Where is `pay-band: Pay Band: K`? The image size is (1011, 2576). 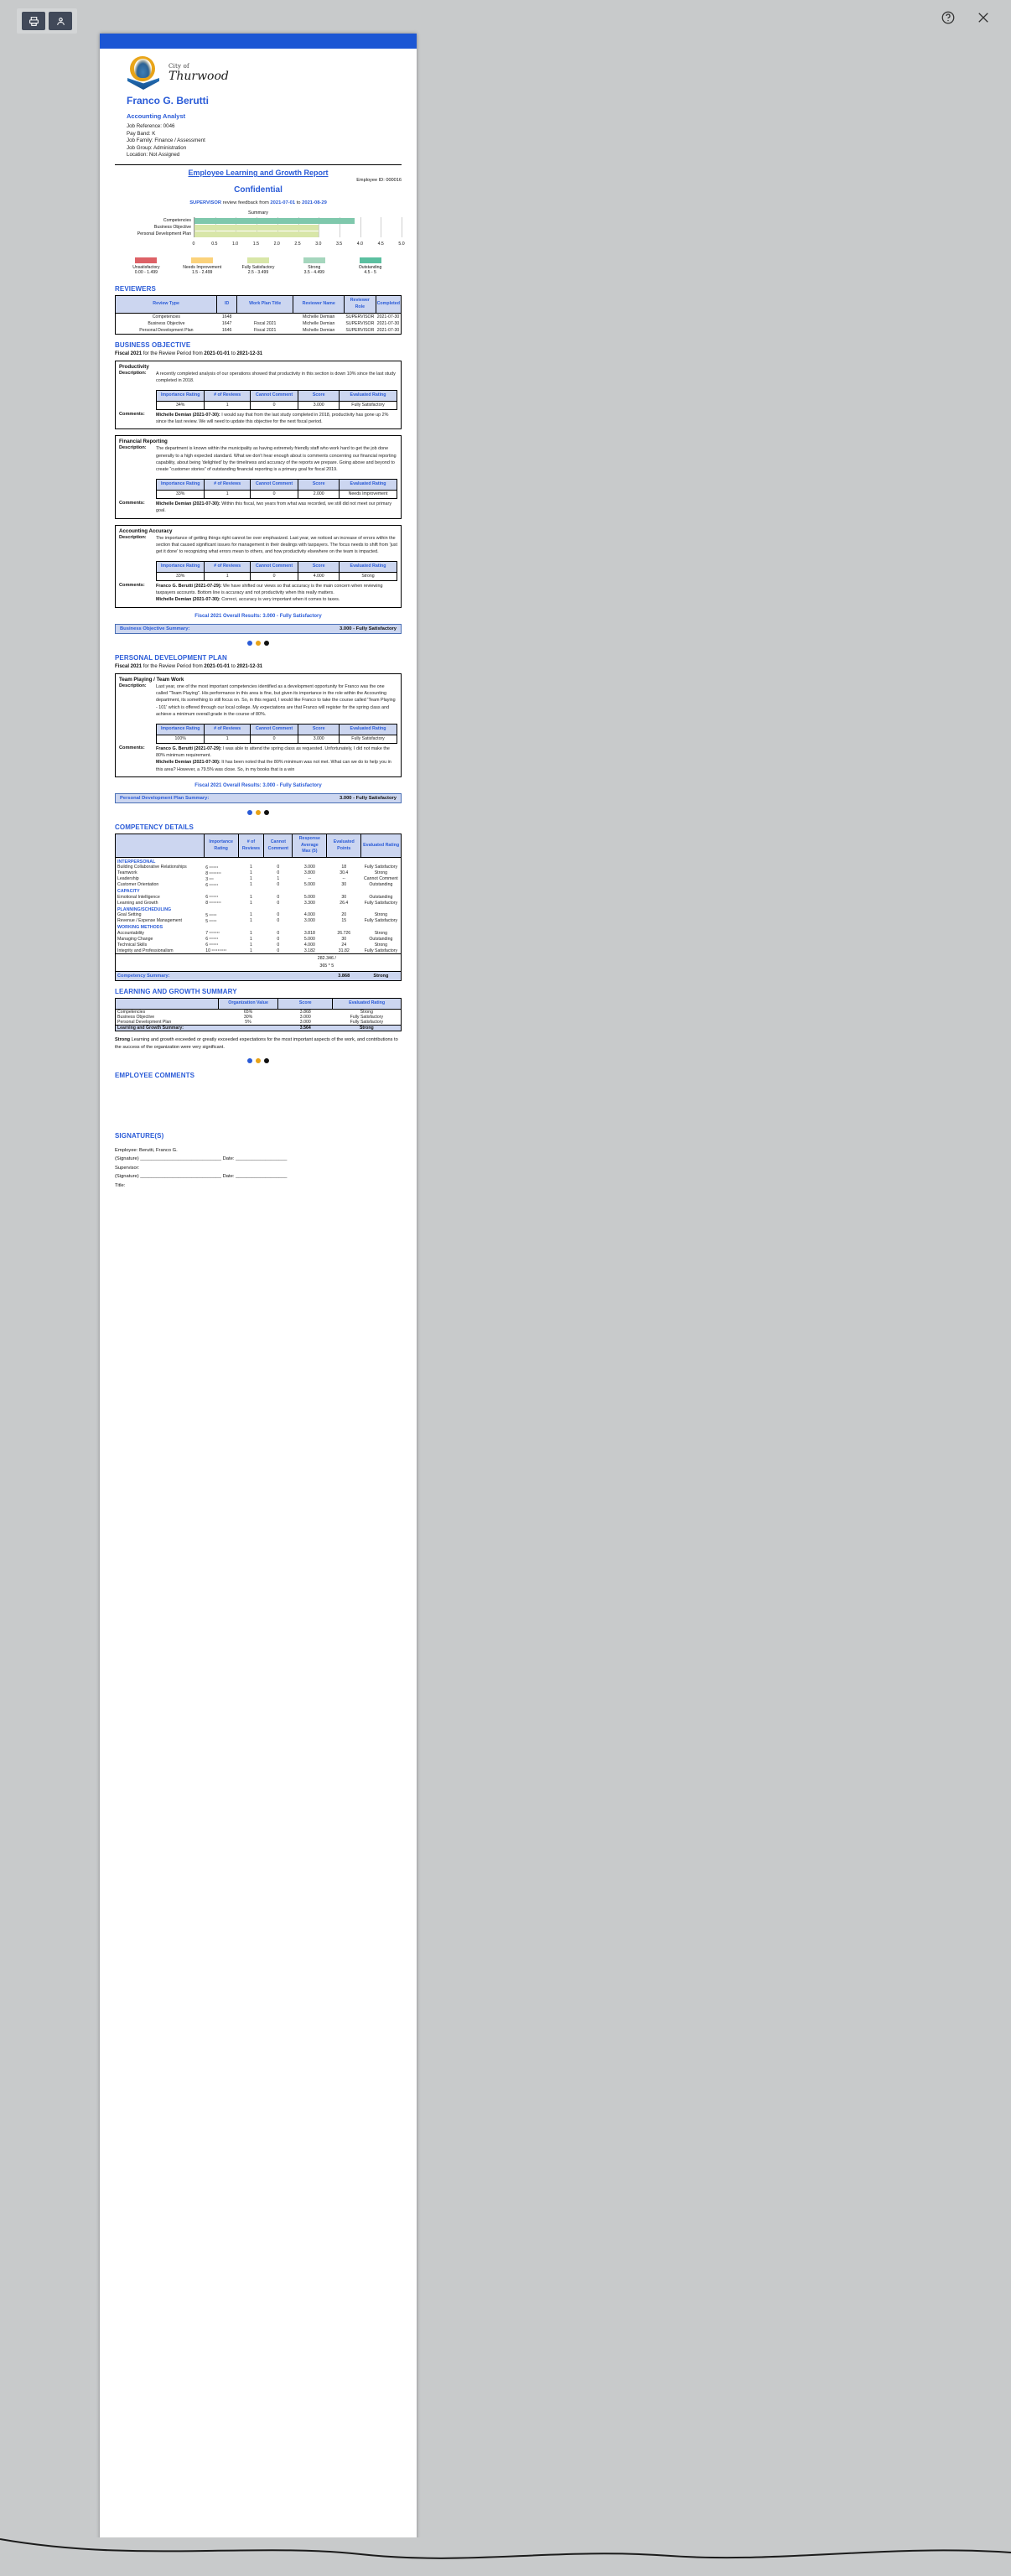
pay-band: Pay Band: K is located at coordinates (142, 133).